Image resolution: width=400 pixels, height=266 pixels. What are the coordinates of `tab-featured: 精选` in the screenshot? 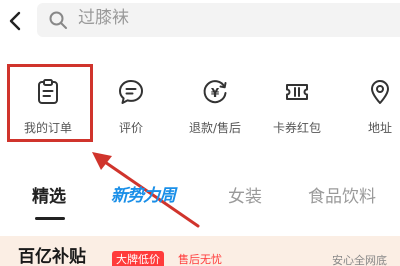 It's located at (49, 197).